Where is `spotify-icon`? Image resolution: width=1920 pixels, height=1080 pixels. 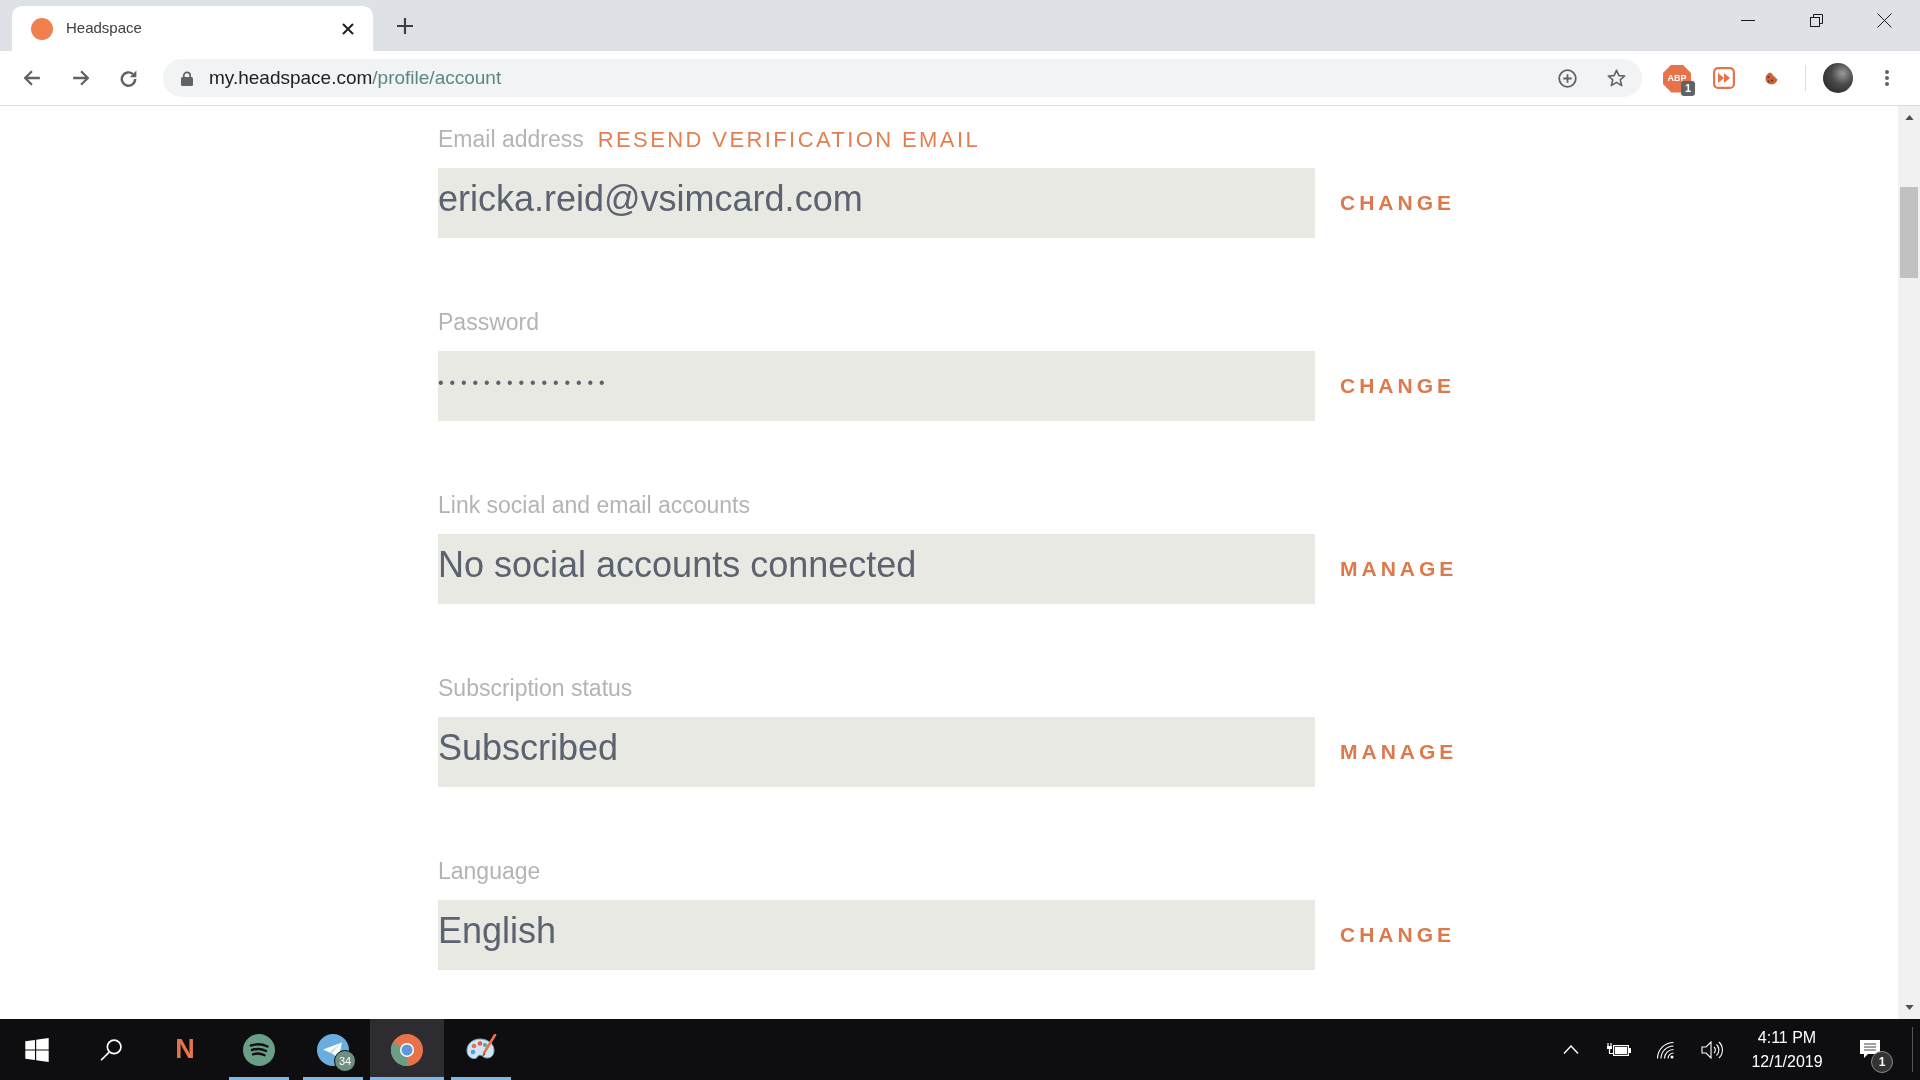
spotify-icon is located at coordinates (259, 1049).